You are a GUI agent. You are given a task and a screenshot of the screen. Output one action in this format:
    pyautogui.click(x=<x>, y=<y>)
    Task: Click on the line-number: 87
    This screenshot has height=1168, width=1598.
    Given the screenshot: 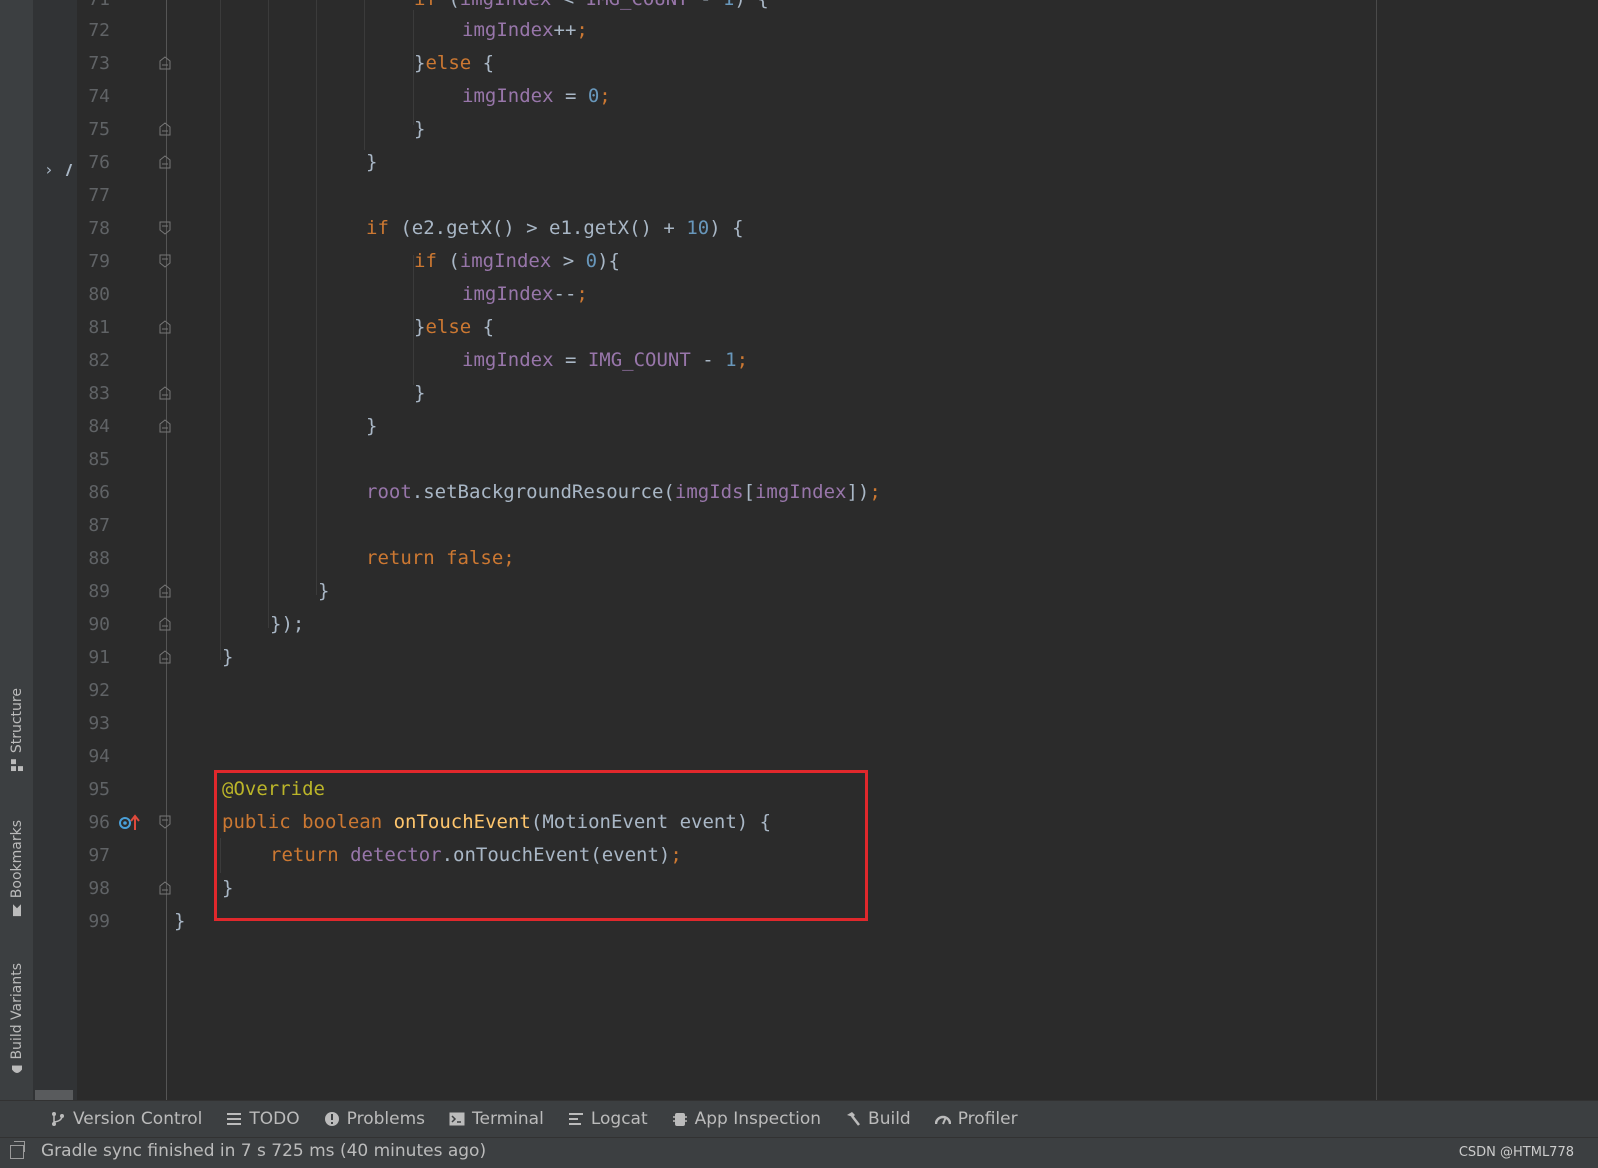 What is the action you would take?
    pyautogui.click(x=99, y=525)
    